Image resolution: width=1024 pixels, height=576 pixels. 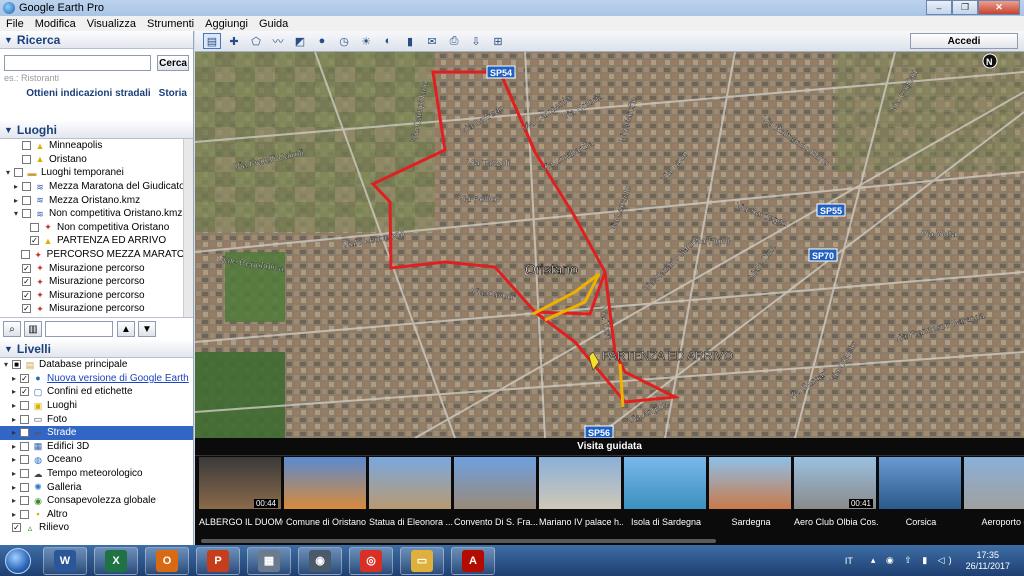 I want to click on menu-guida: Guida, so click(x=273, y=24).